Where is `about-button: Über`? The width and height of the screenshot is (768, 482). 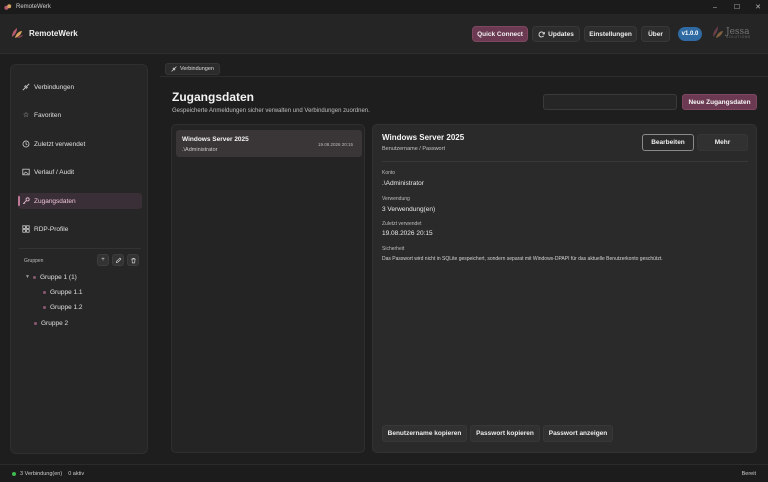
about-button: Über is located at coordinates (655, 34).